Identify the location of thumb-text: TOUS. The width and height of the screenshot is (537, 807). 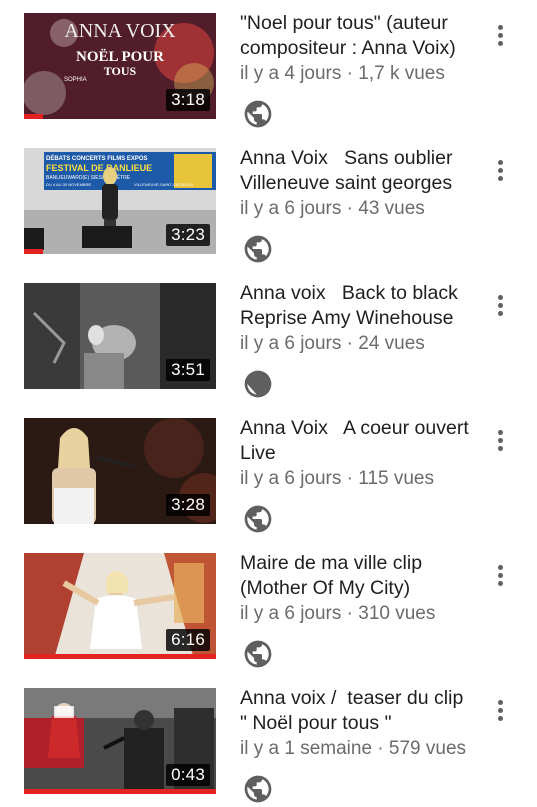
(120, 71).